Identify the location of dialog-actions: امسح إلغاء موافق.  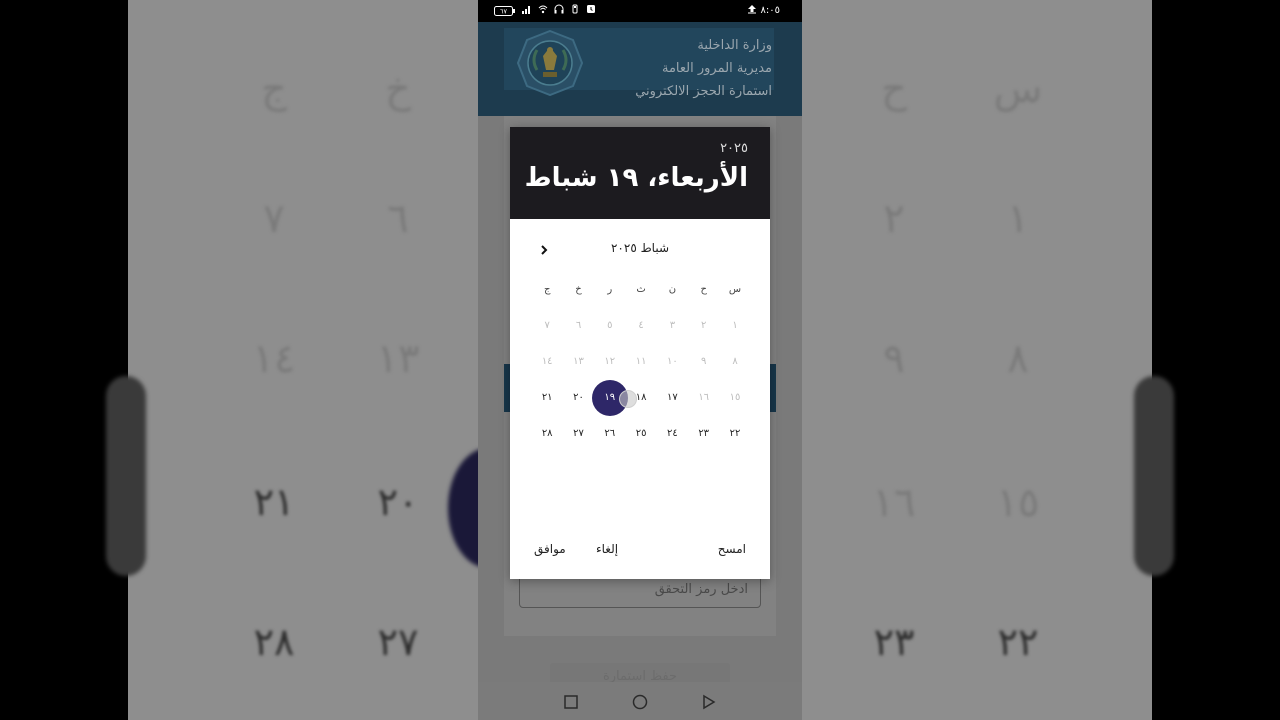
(640, 551).